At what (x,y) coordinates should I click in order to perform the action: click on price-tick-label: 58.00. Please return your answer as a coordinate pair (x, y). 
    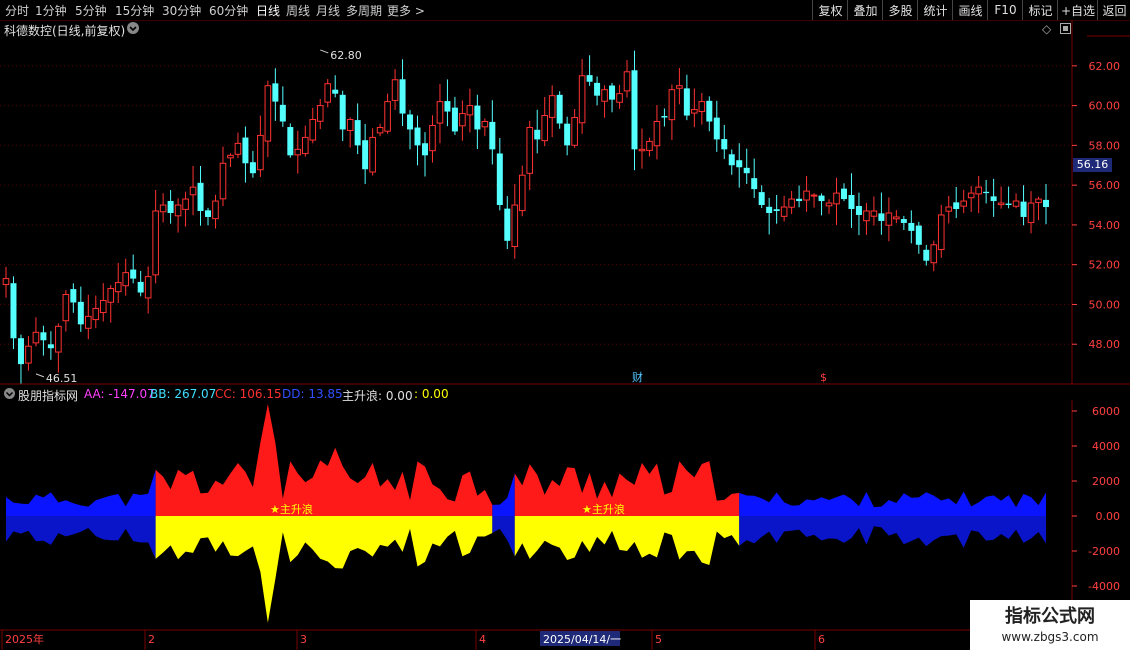
    Looking at the image, I should click on (1105, 145).